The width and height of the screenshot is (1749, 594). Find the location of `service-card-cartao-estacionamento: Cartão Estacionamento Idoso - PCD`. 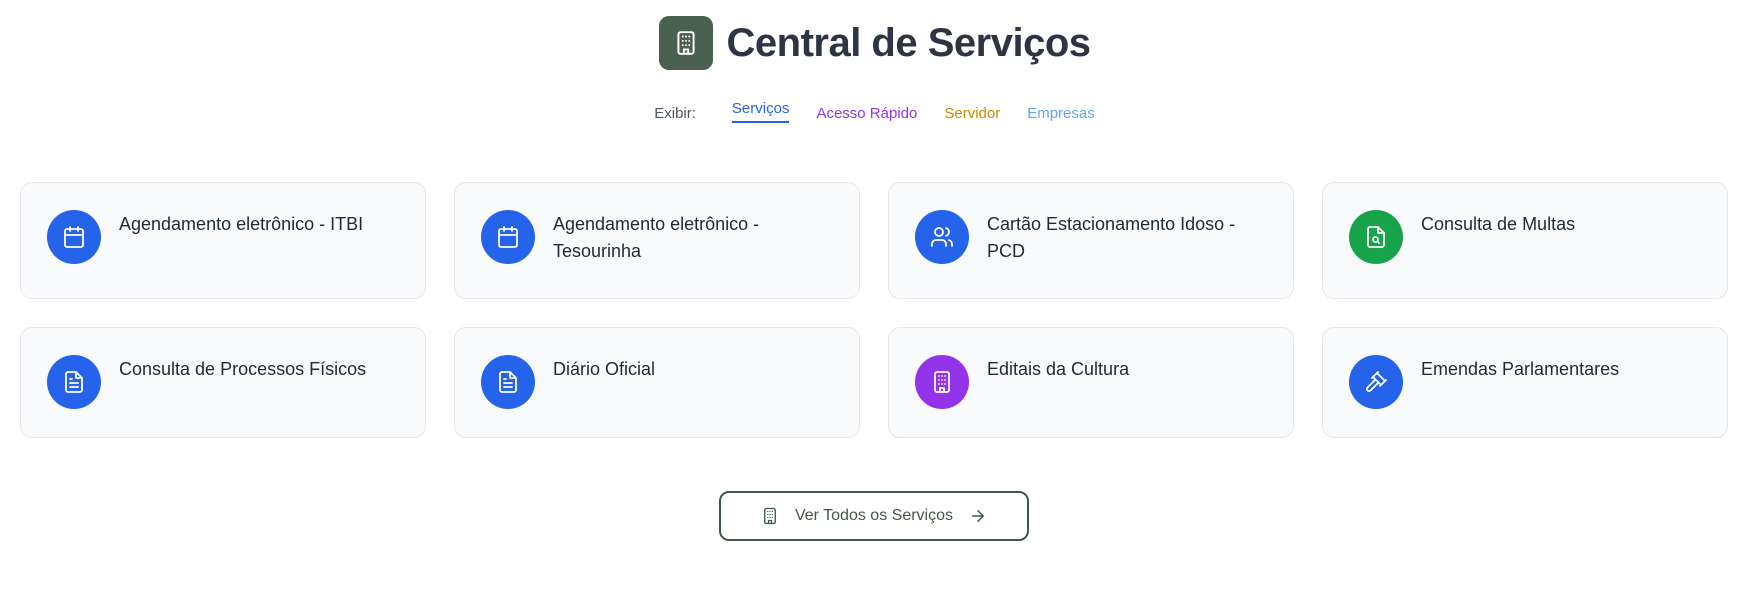

service-card-cartao-estacionamento: Cartão Estacionamento Idoso - PCD is located at coordinates (1091, 240).